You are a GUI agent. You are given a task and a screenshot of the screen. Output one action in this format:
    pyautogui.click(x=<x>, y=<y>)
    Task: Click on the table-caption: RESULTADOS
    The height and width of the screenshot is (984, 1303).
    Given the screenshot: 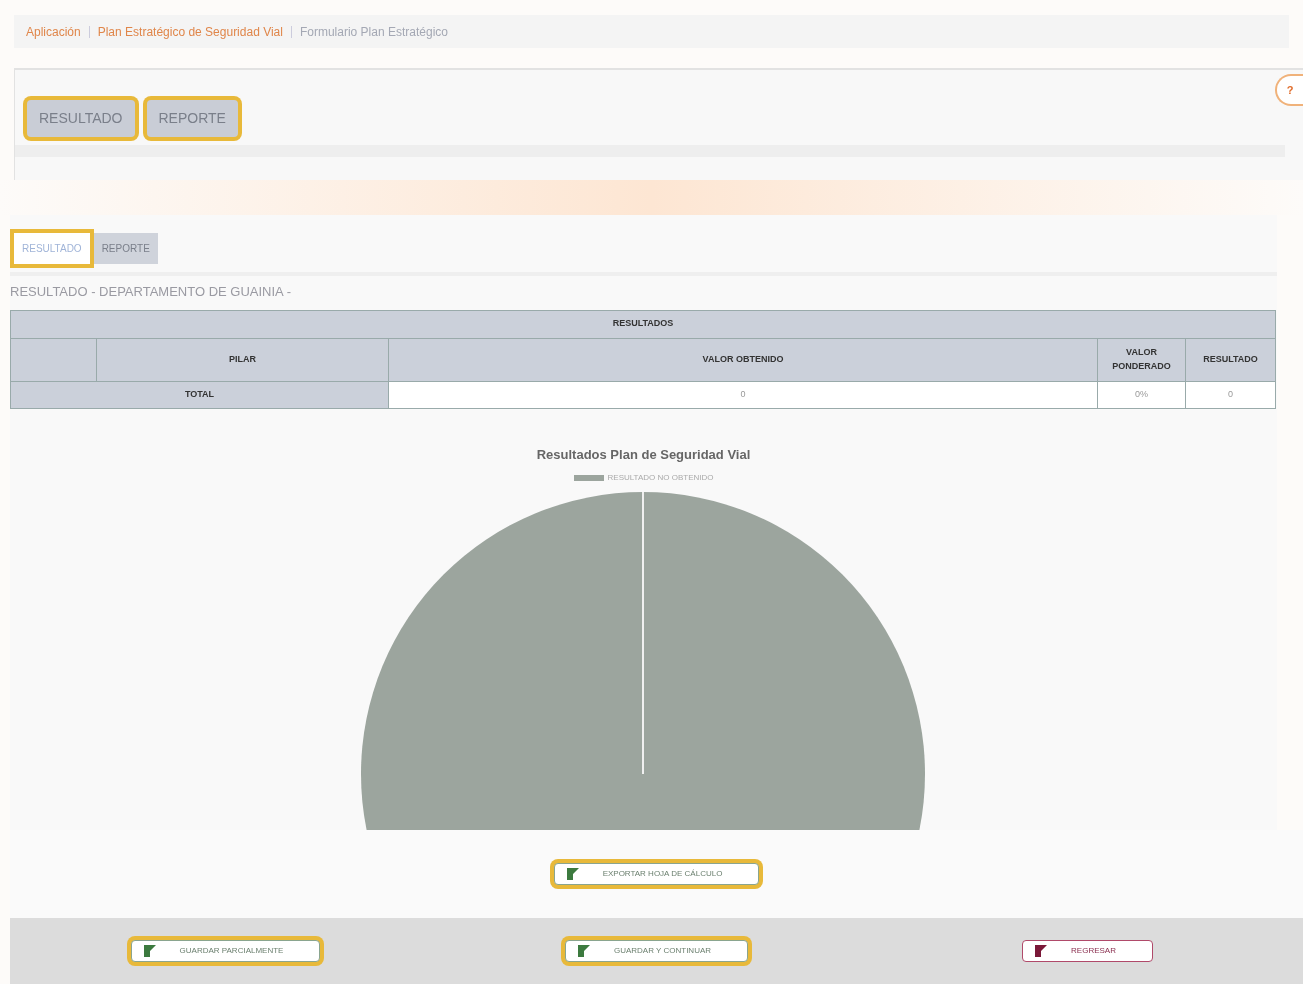 What is the action you would take?
    pyautogui.click(x=643, y=324)
    